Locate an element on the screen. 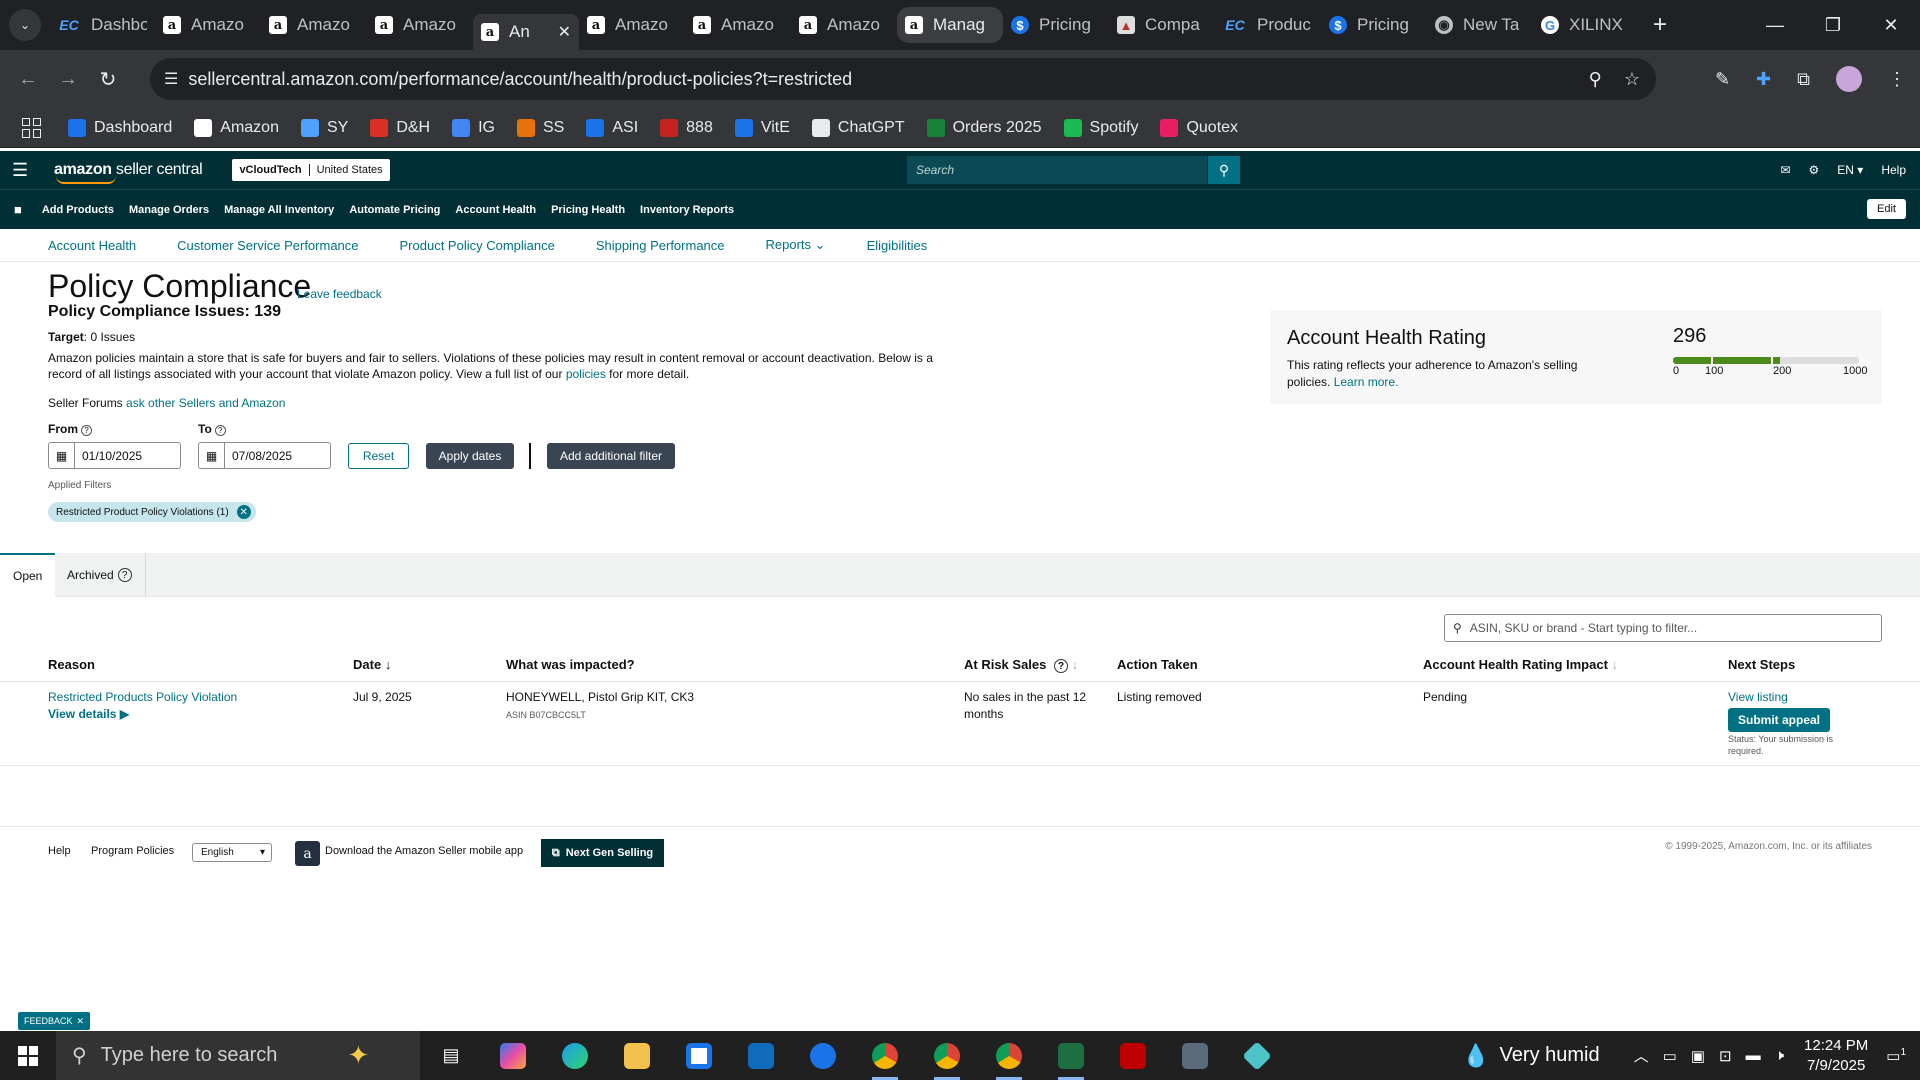 The height and width of the screenshot is (1080, 1920). app-diamond-icon is located at coordinates (1257, 1055).